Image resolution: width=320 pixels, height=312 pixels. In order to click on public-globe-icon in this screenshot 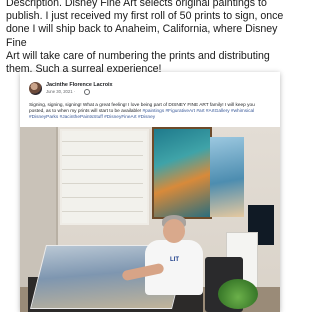, I will do `click(87, 92)`.